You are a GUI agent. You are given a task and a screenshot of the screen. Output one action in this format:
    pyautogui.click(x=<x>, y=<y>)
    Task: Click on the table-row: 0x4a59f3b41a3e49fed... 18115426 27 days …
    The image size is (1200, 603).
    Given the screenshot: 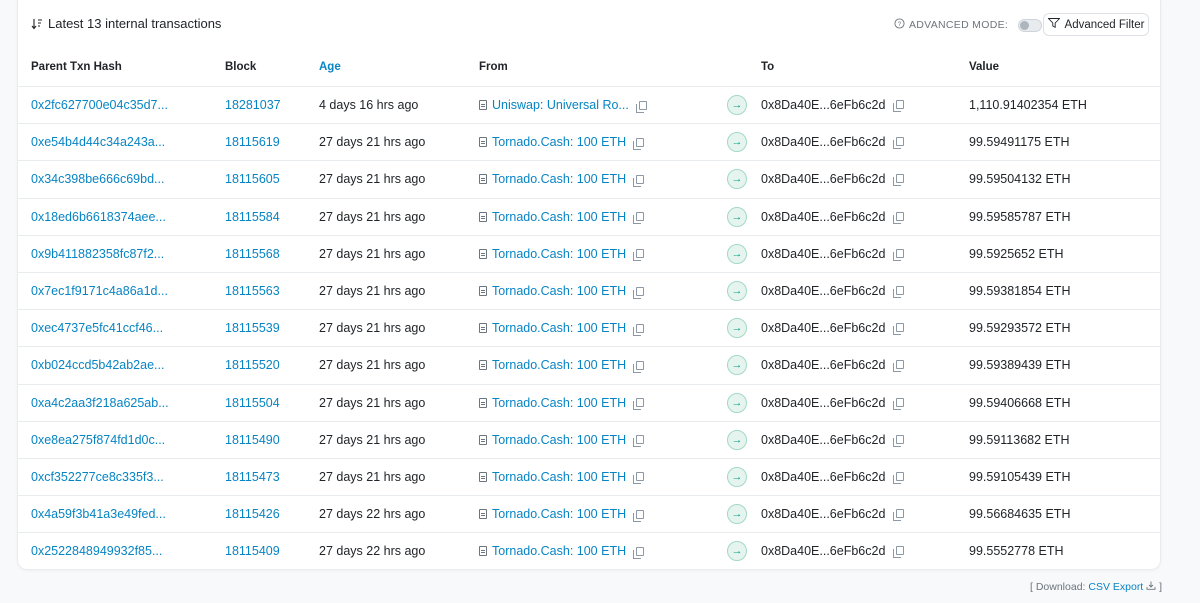 What is the action you would take?
    pyautogui.click(x=589, y=514)
    